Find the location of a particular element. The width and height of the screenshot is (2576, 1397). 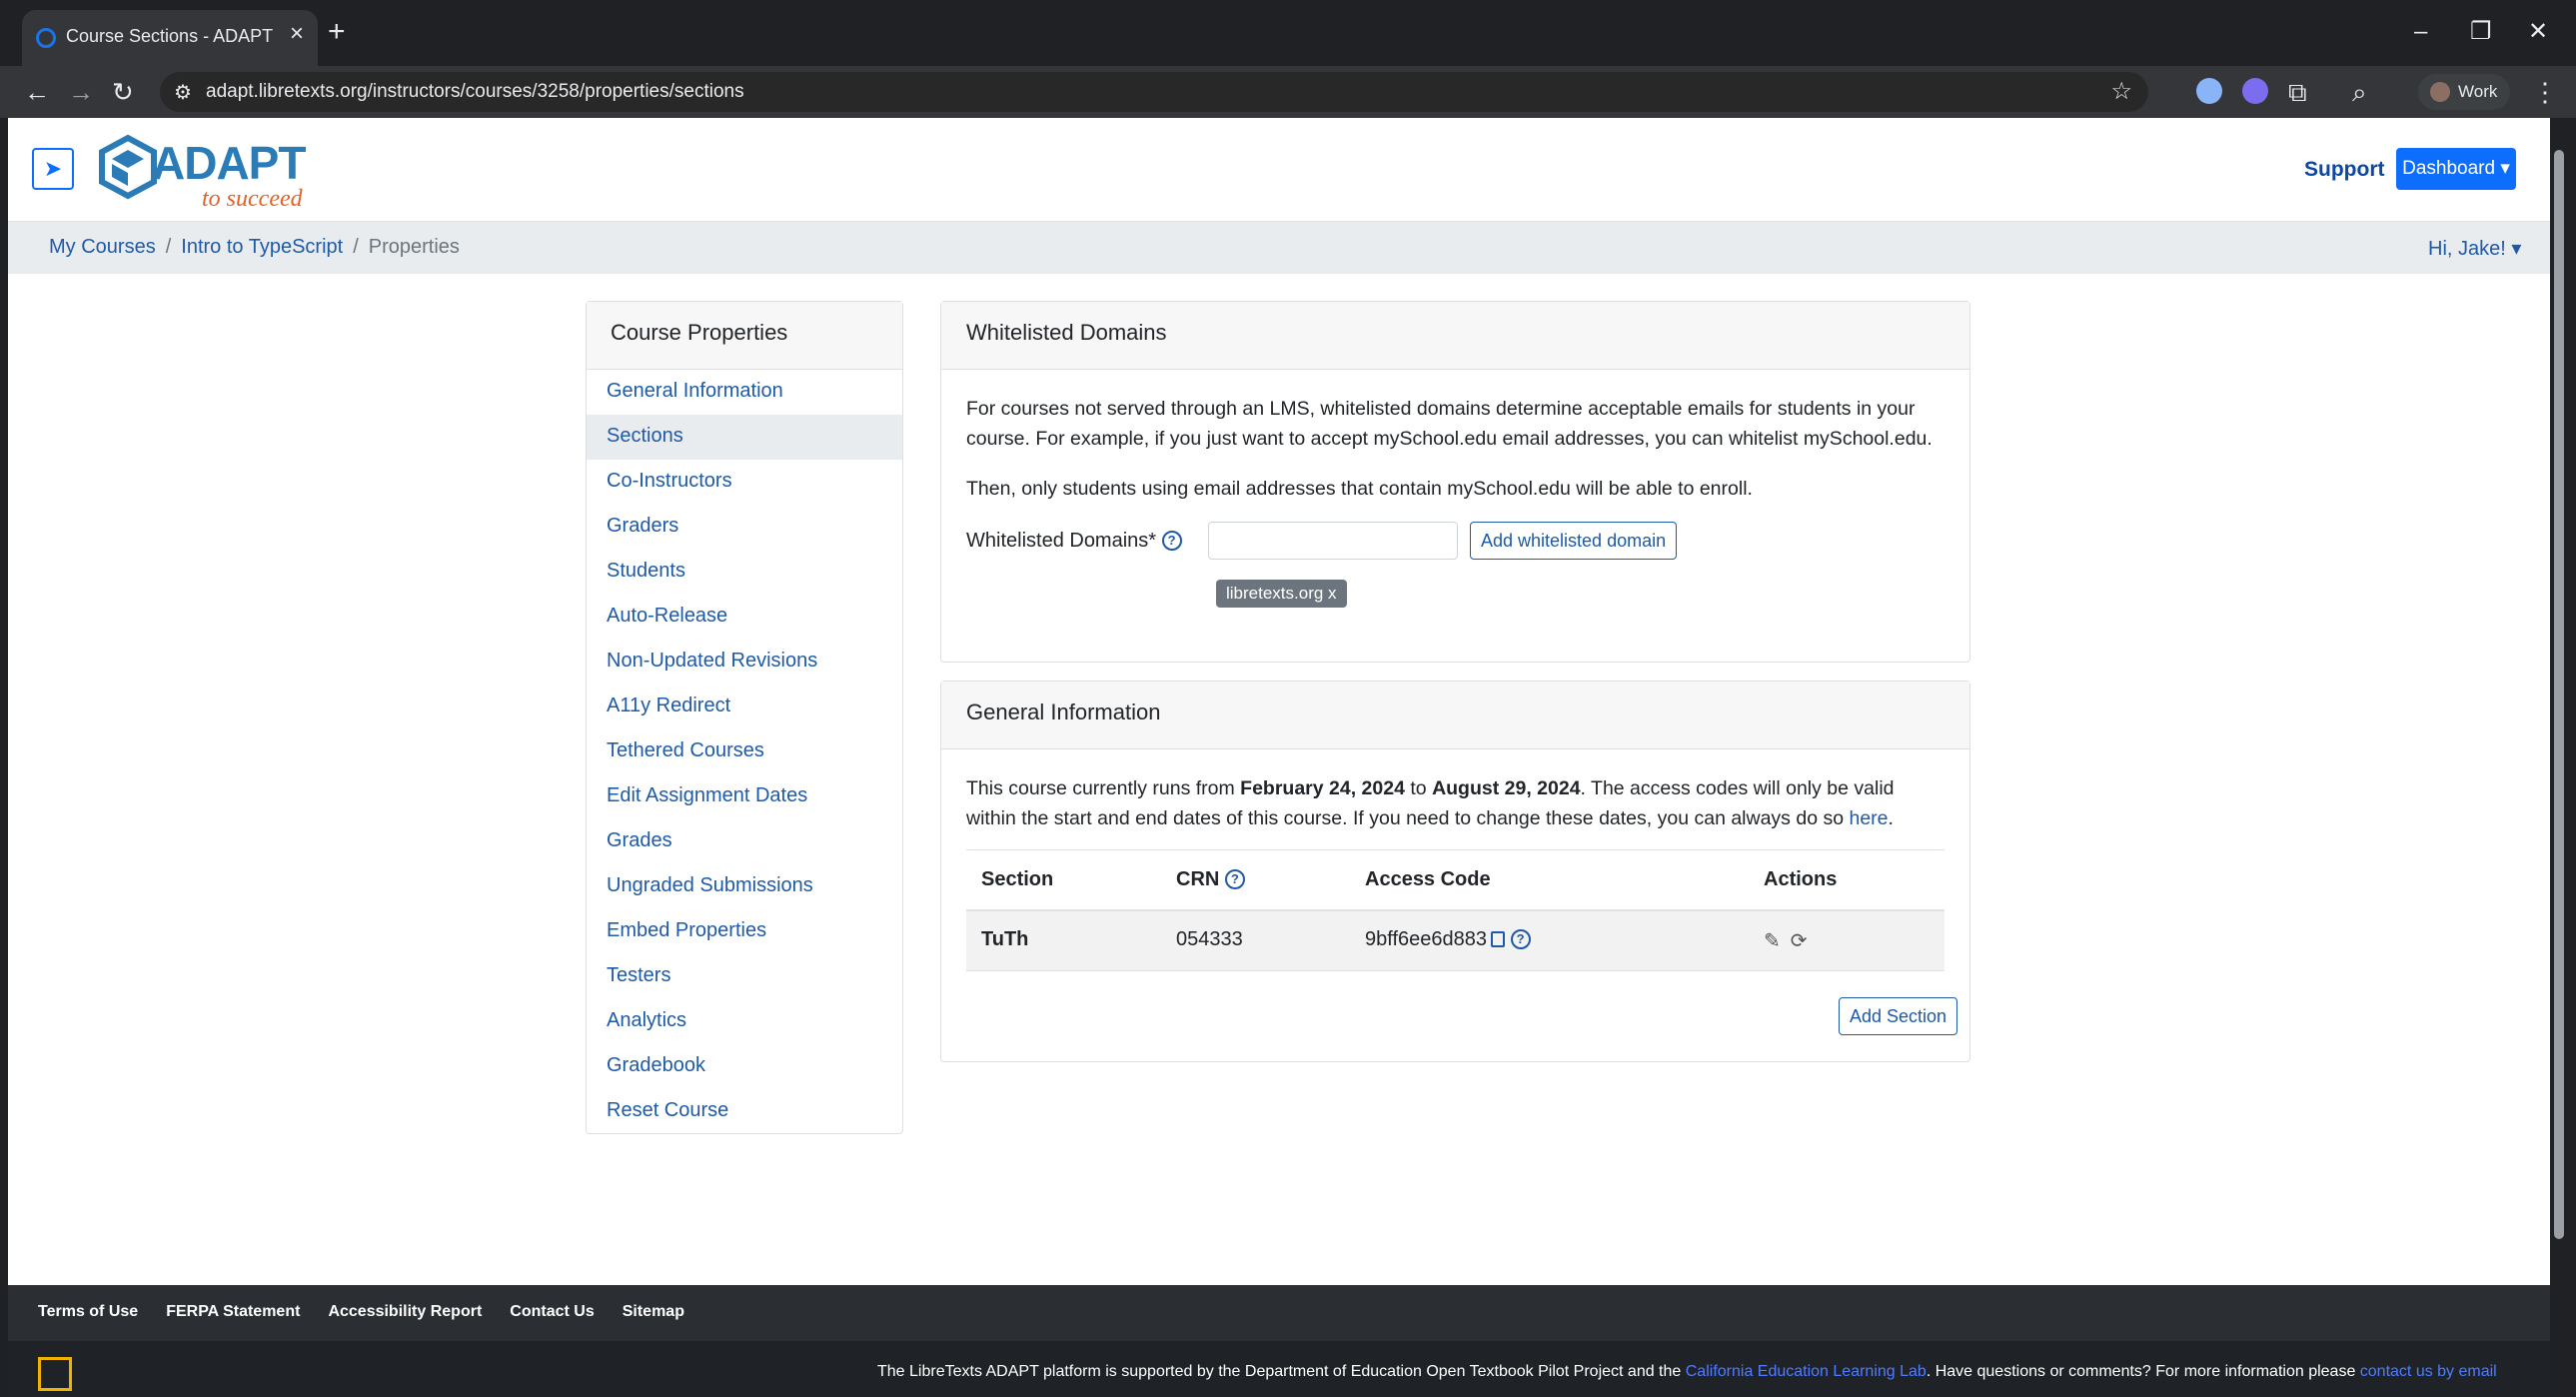

footer-link-contact-us: Contact Us is located at coordinates (552, 1311).